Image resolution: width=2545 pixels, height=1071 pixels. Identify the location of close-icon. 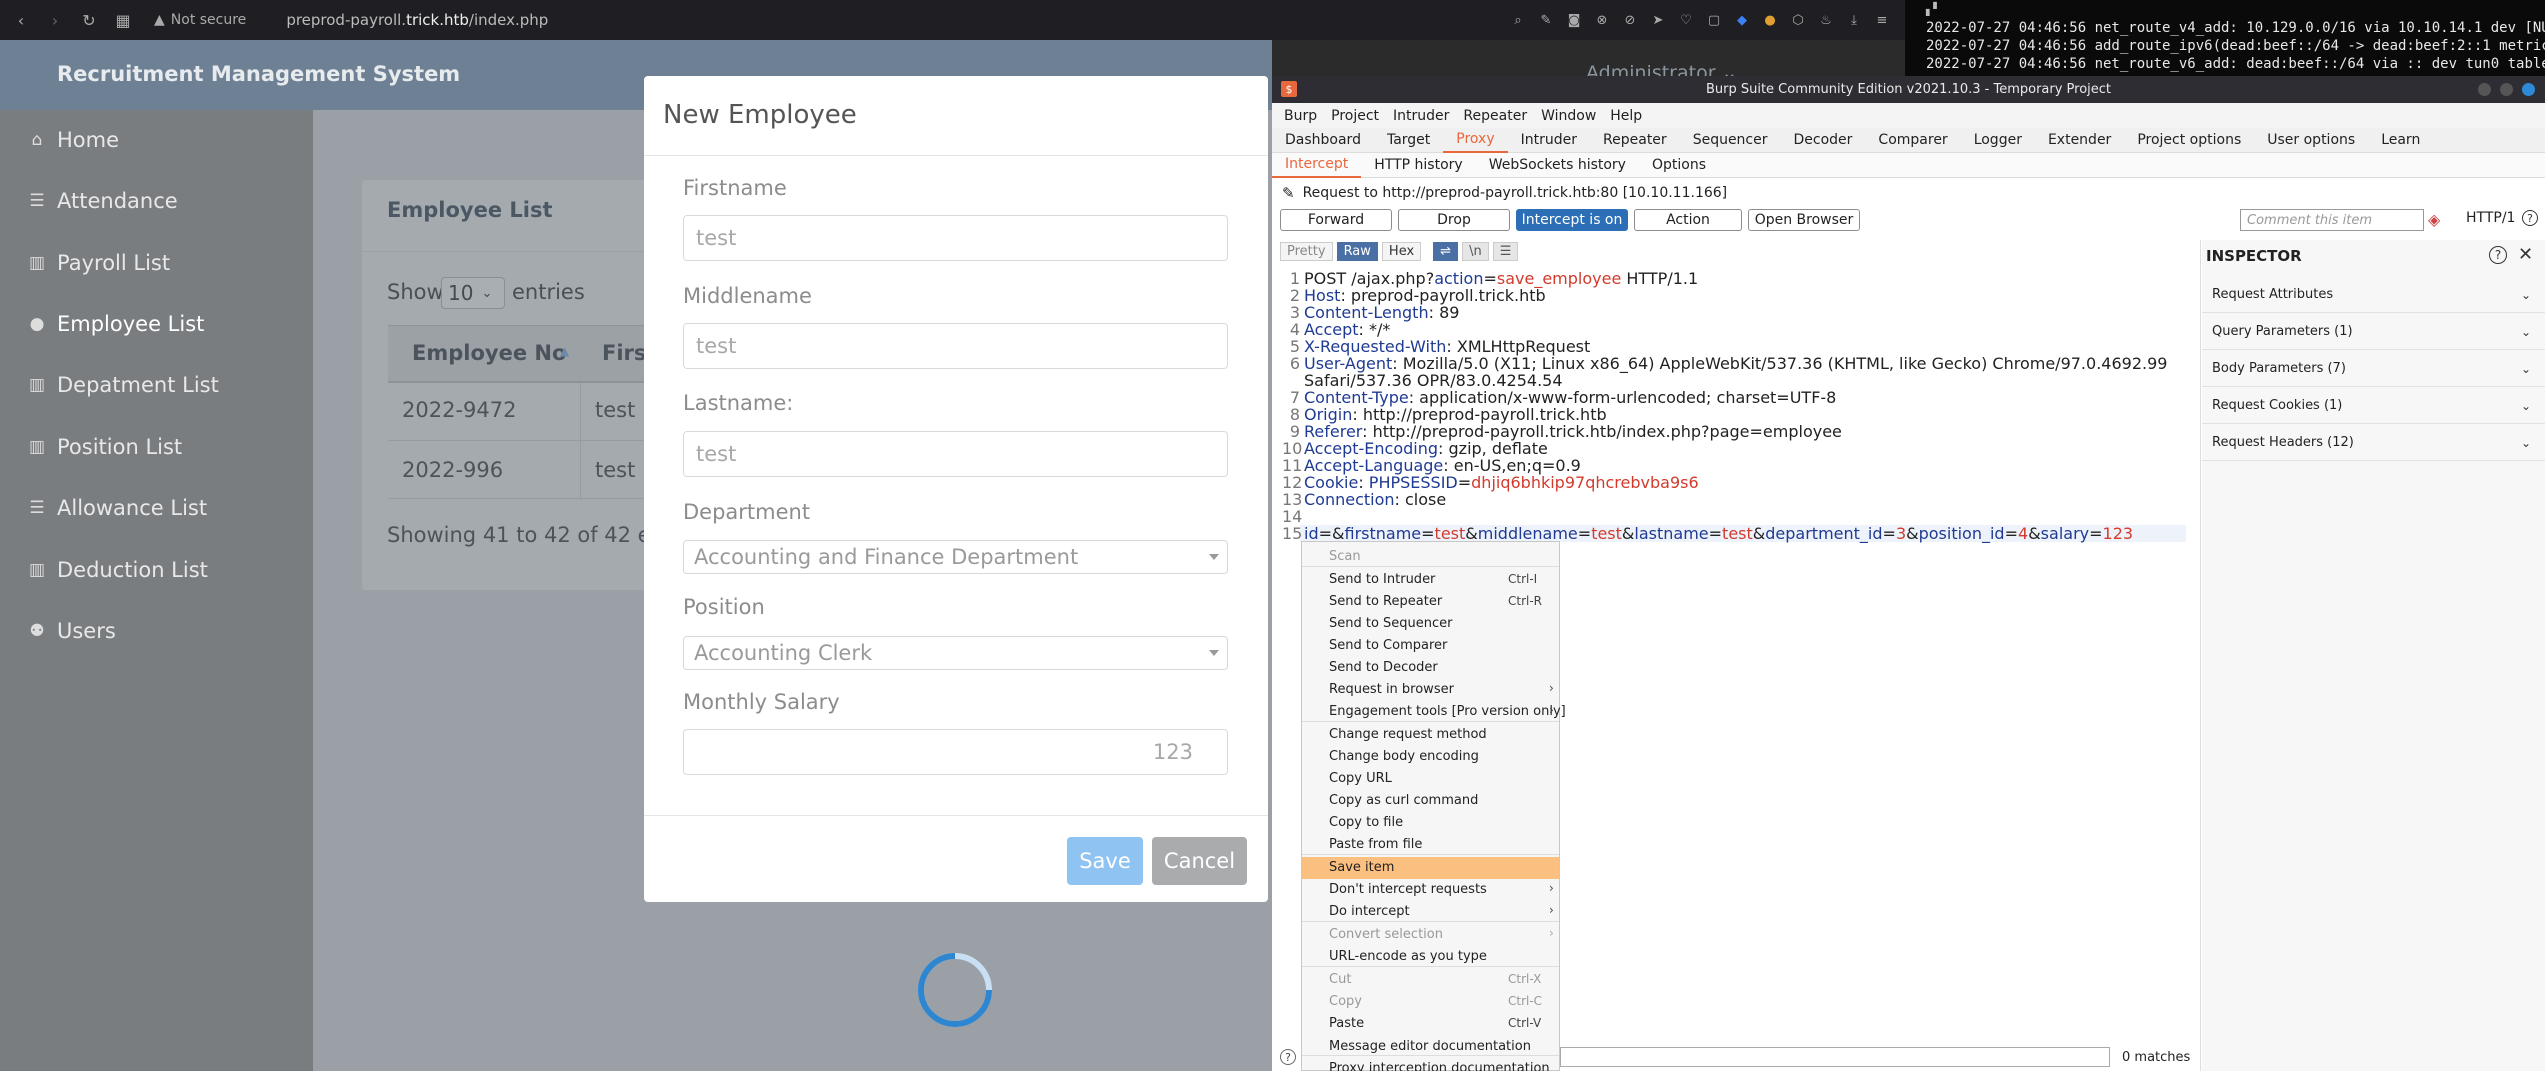
(2528, 89).